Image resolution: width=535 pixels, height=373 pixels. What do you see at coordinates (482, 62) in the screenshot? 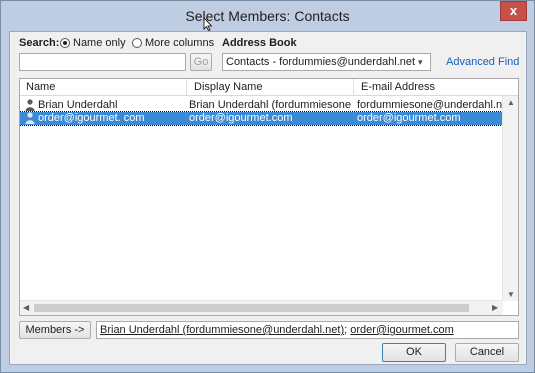
I see `advanced-find-link: Advanced Find` at bounding box center [482, 62].